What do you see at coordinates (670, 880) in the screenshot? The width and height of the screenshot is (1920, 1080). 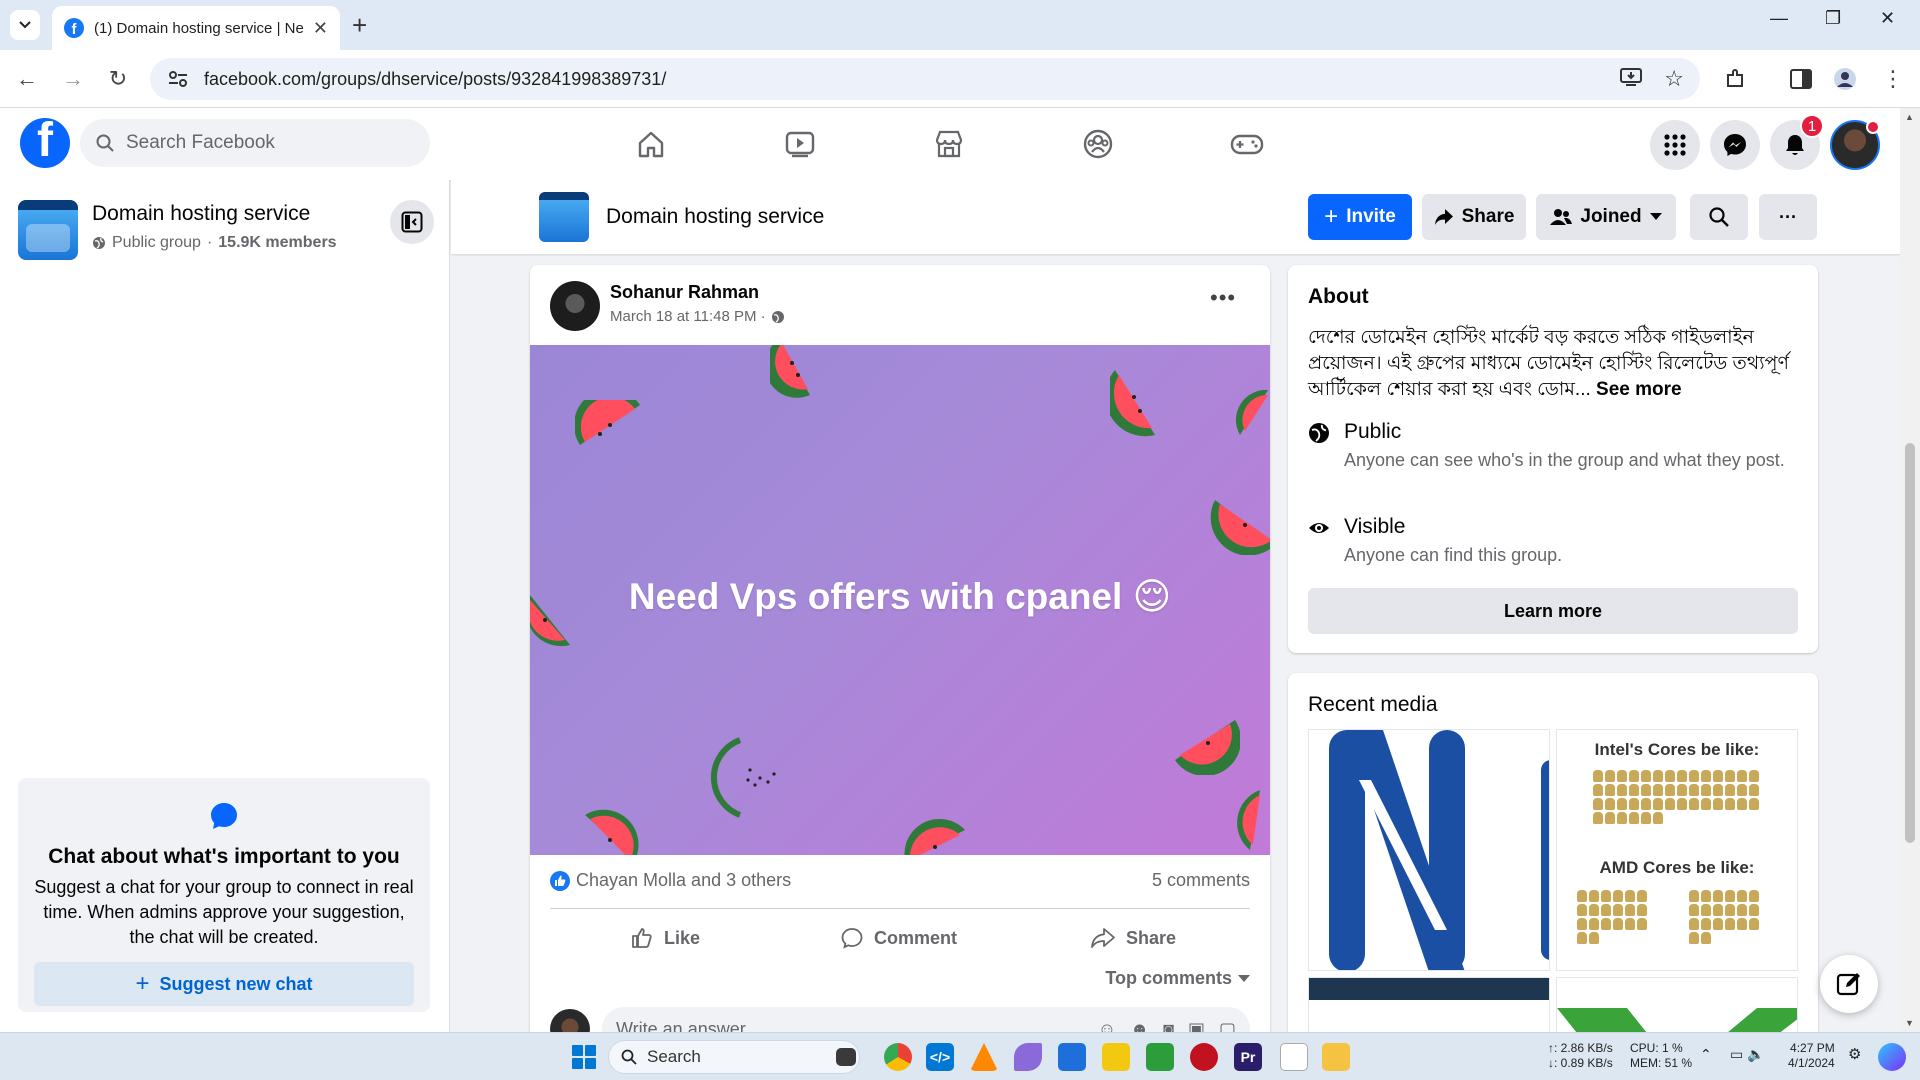 I see `reactions-summary: Chayan Molla and 3 others` at bounding box center [670, 880].